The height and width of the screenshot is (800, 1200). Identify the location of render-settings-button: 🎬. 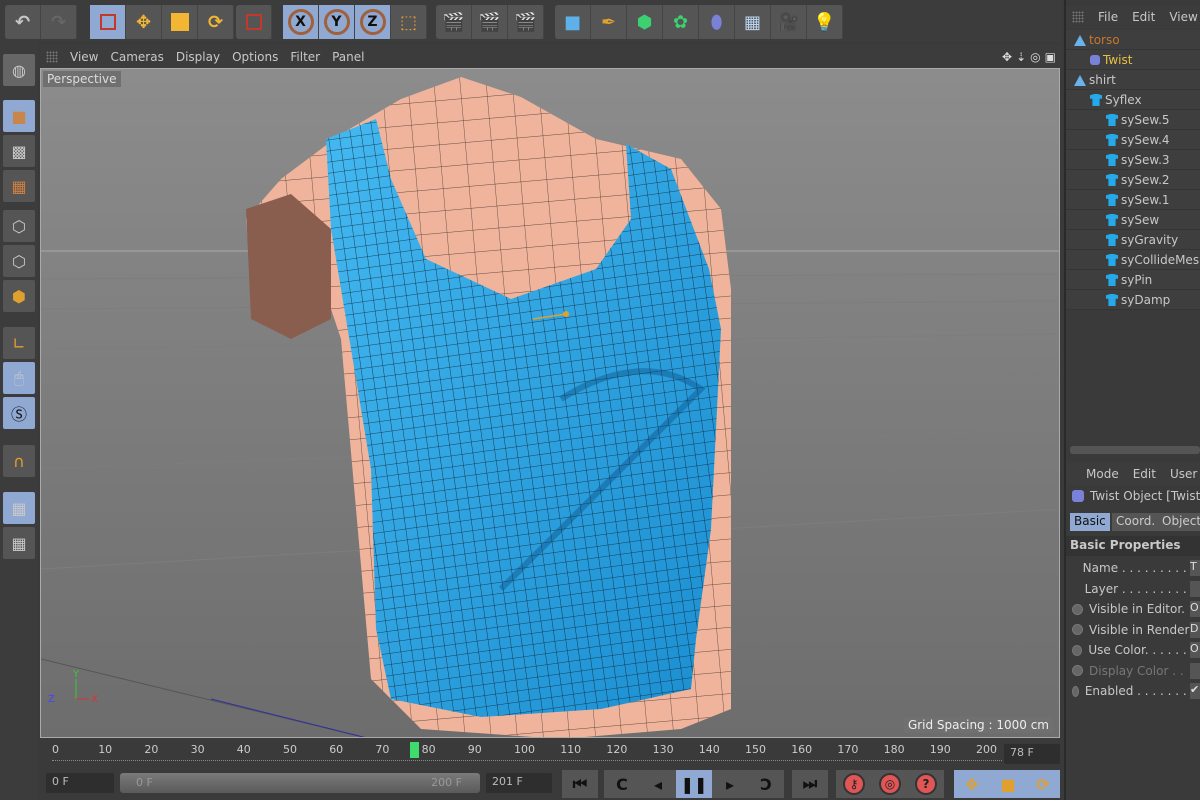
(526, 22).